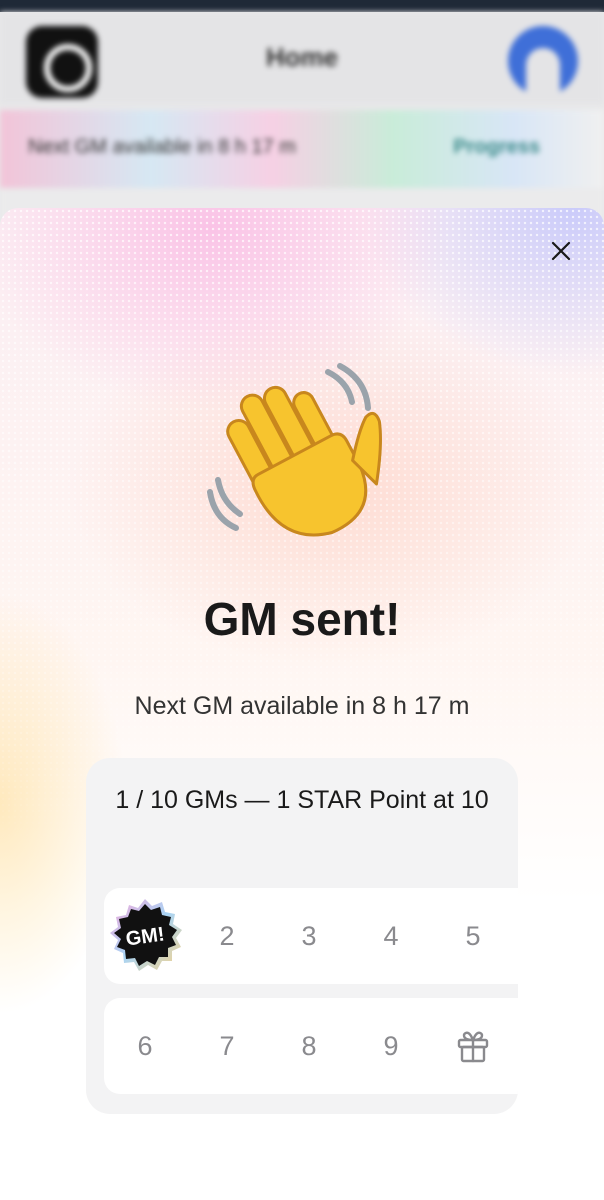 The image size is (604, 1200). I want to click on avatar, so click(543, 61).